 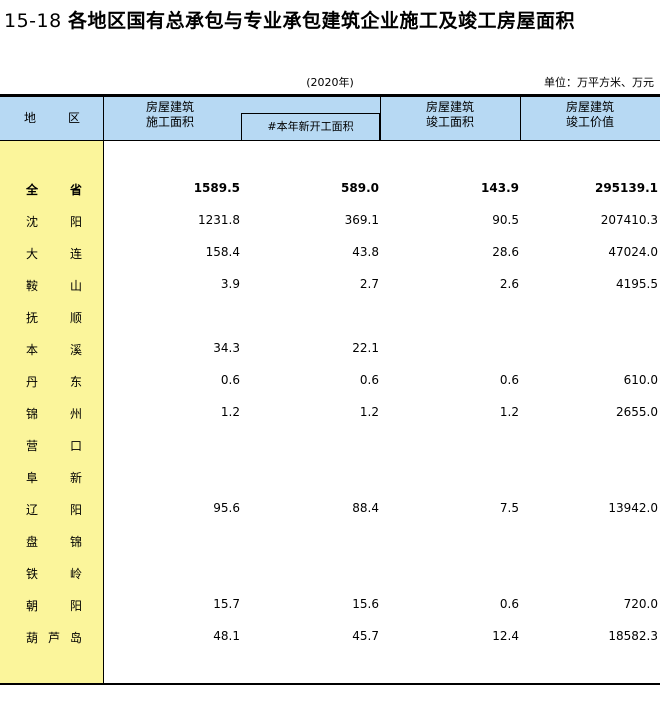 What do you see at coordinates (342, 285) in the screenshot?
I see `table-row: 鞍山 3.9 2.7 2.6 4195.5` at bounding box center [342, 285].